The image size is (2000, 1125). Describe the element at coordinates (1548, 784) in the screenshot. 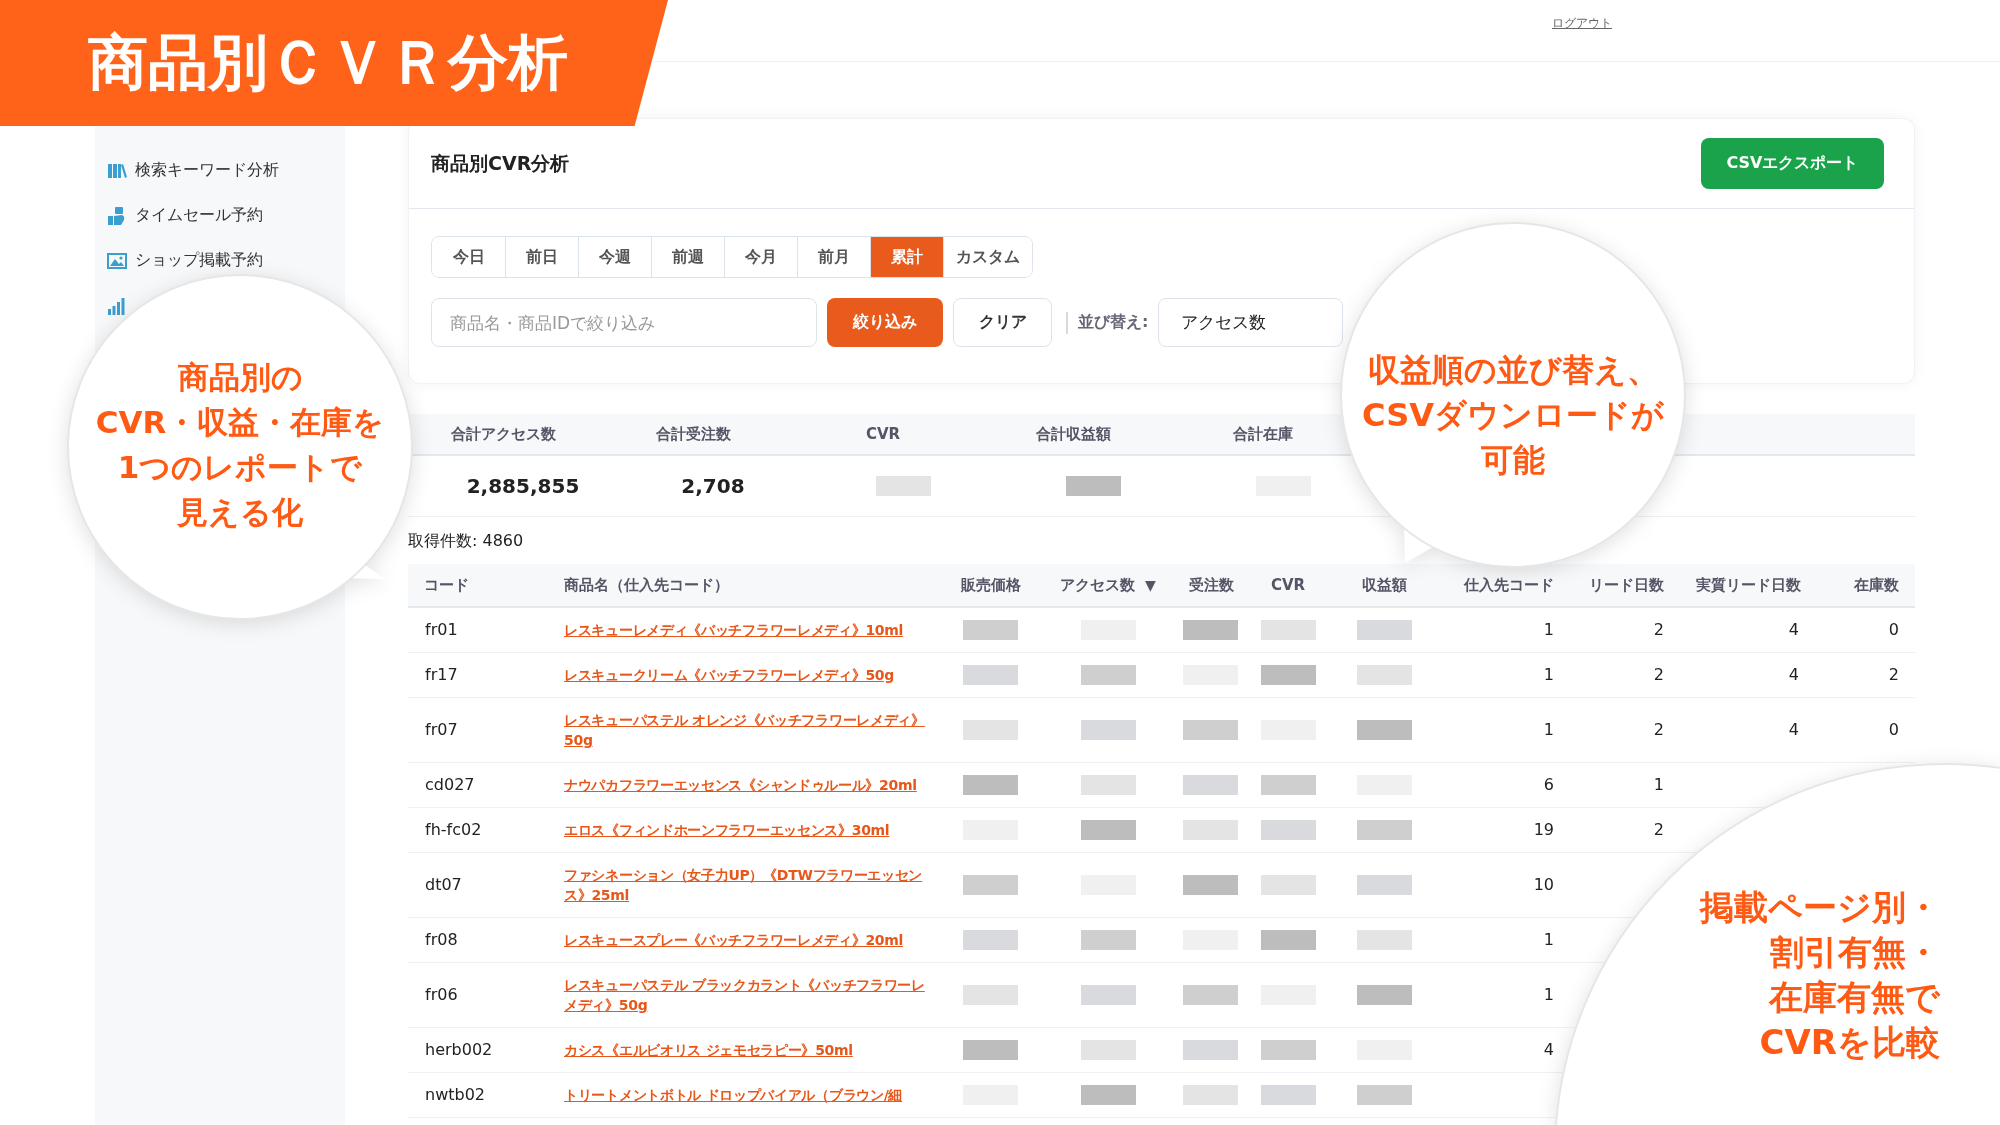

I see `table-cell: 6` at that location.